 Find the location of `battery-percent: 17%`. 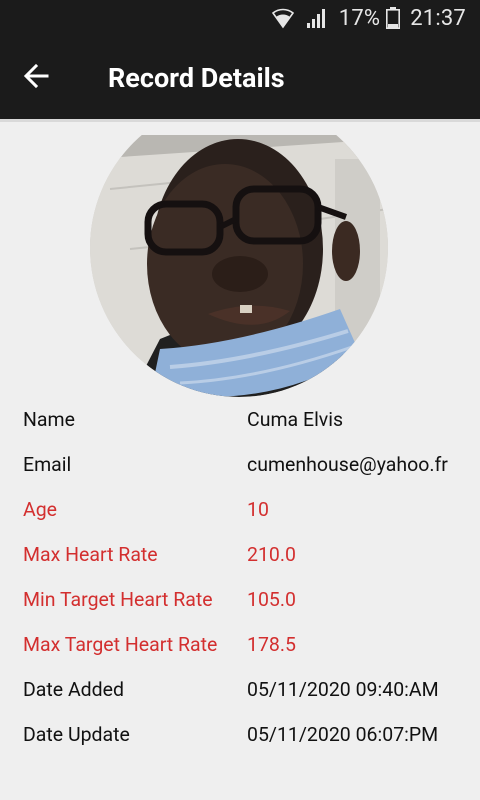

battery-percent: 17% is located at coordinates (359, 18).